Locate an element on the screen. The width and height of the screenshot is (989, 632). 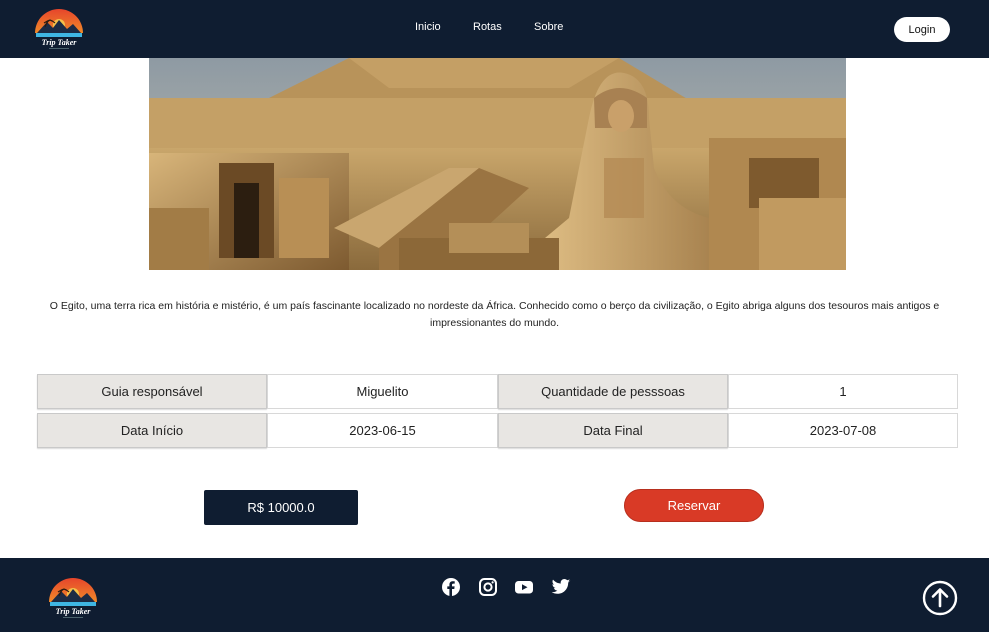
guide-value: Miguelito is located at coordinates (382, 391).